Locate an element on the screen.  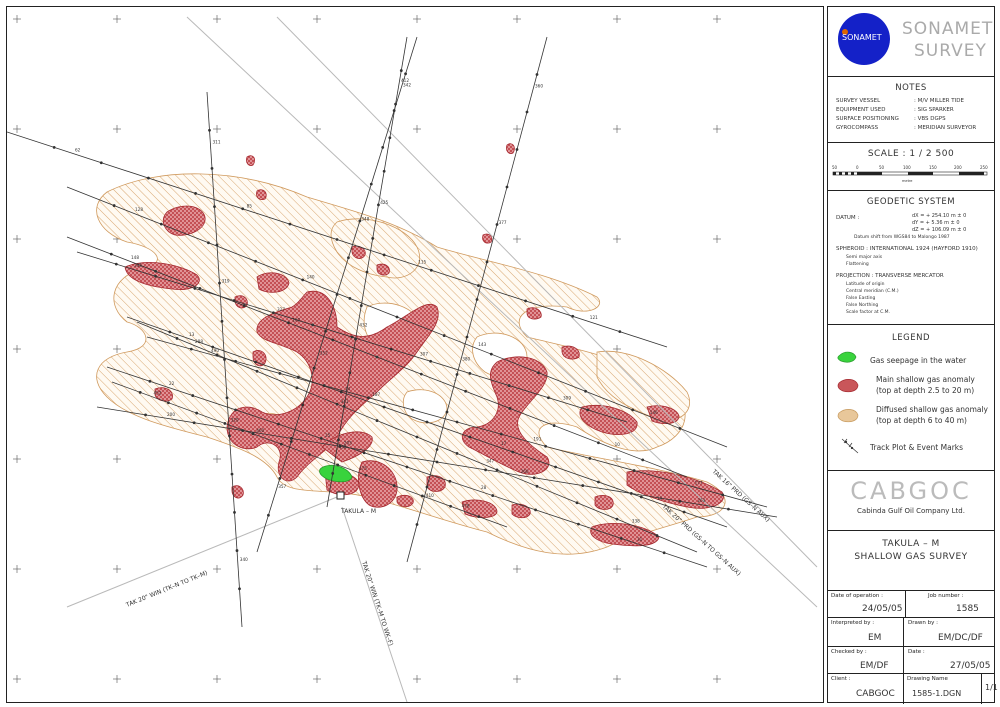
scale-tick: 50 is located at coordinates (882, 167).